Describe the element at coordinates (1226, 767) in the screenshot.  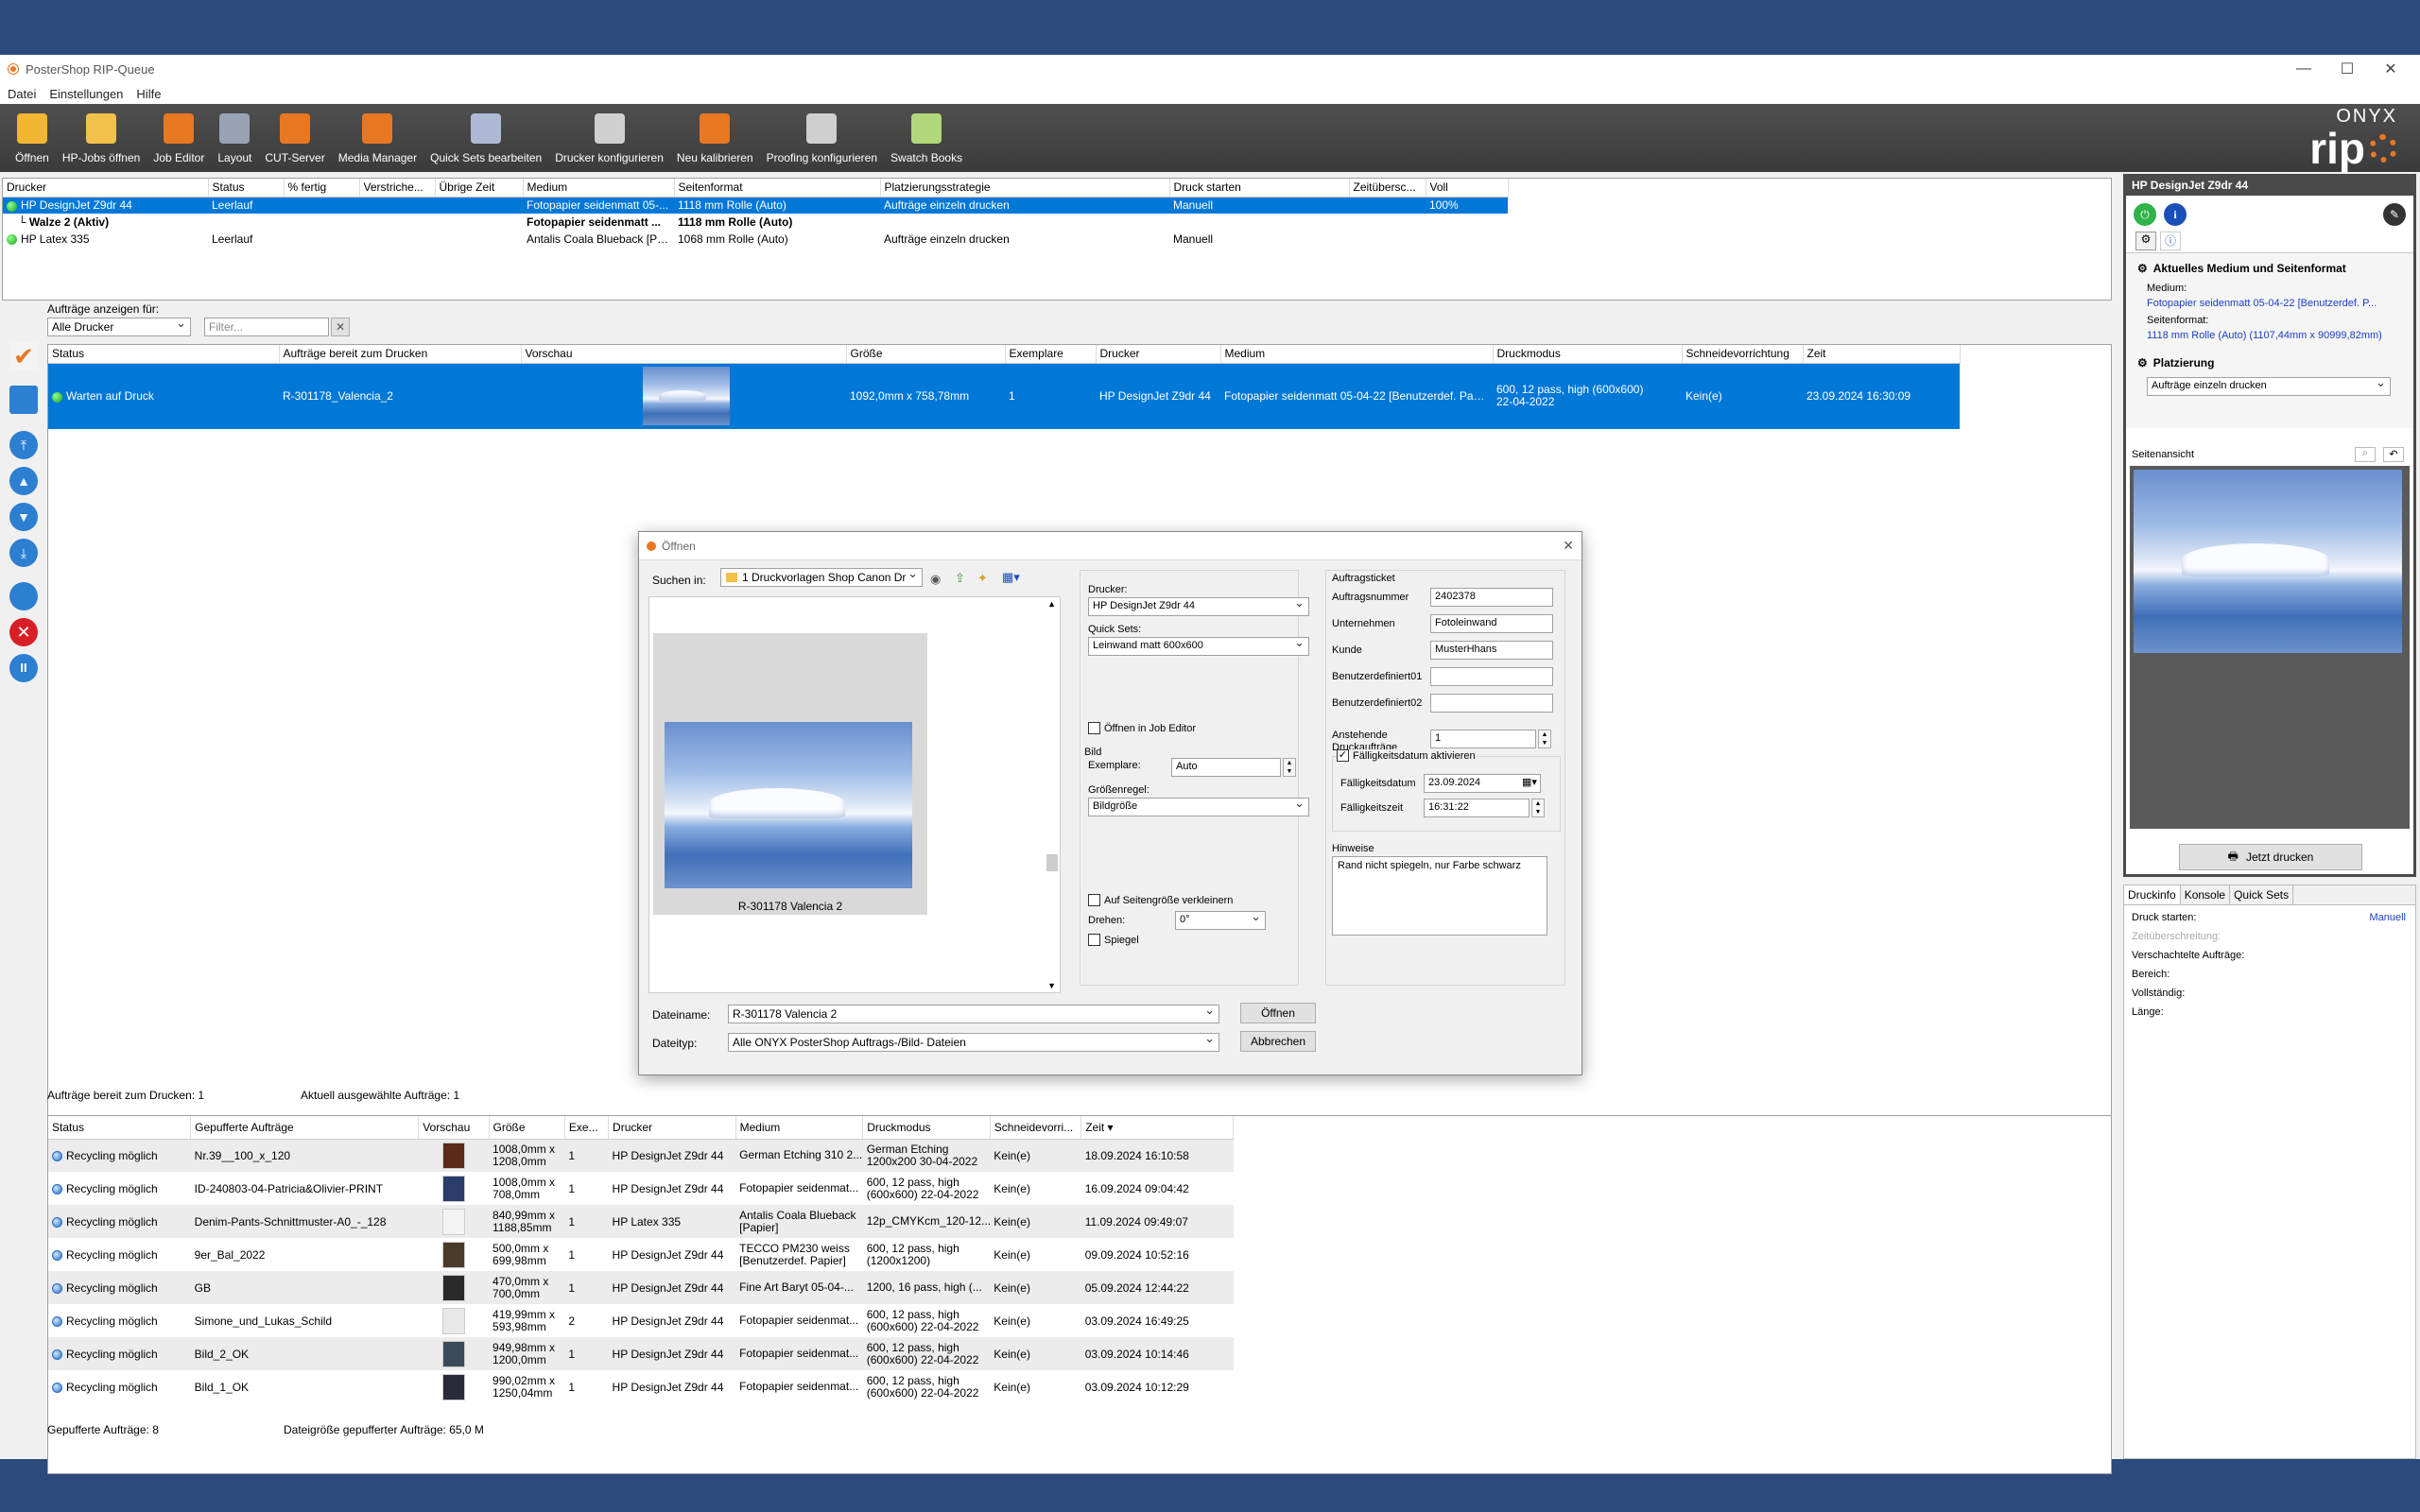
I see `copies-input: Auto` at that location.